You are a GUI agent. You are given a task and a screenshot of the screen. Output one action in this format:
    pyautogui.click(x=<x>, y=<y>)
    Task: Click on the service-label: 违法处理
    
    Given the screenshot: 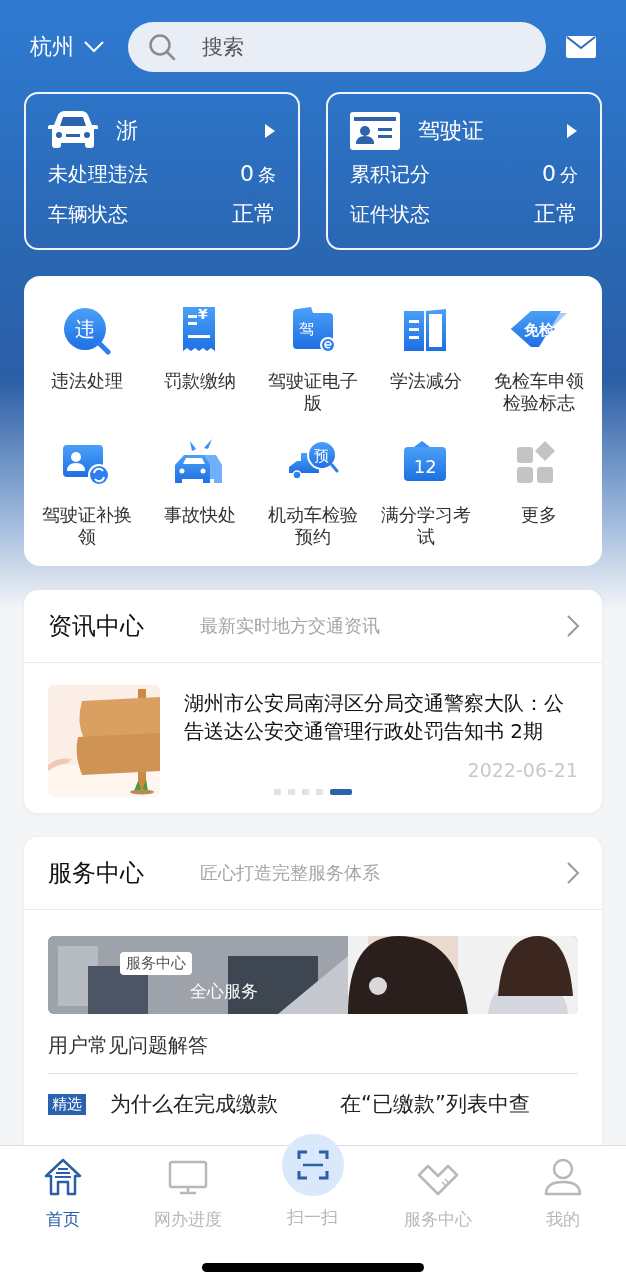 What is the action you would take?
    pyautogui.click(x=86, y=381)
    